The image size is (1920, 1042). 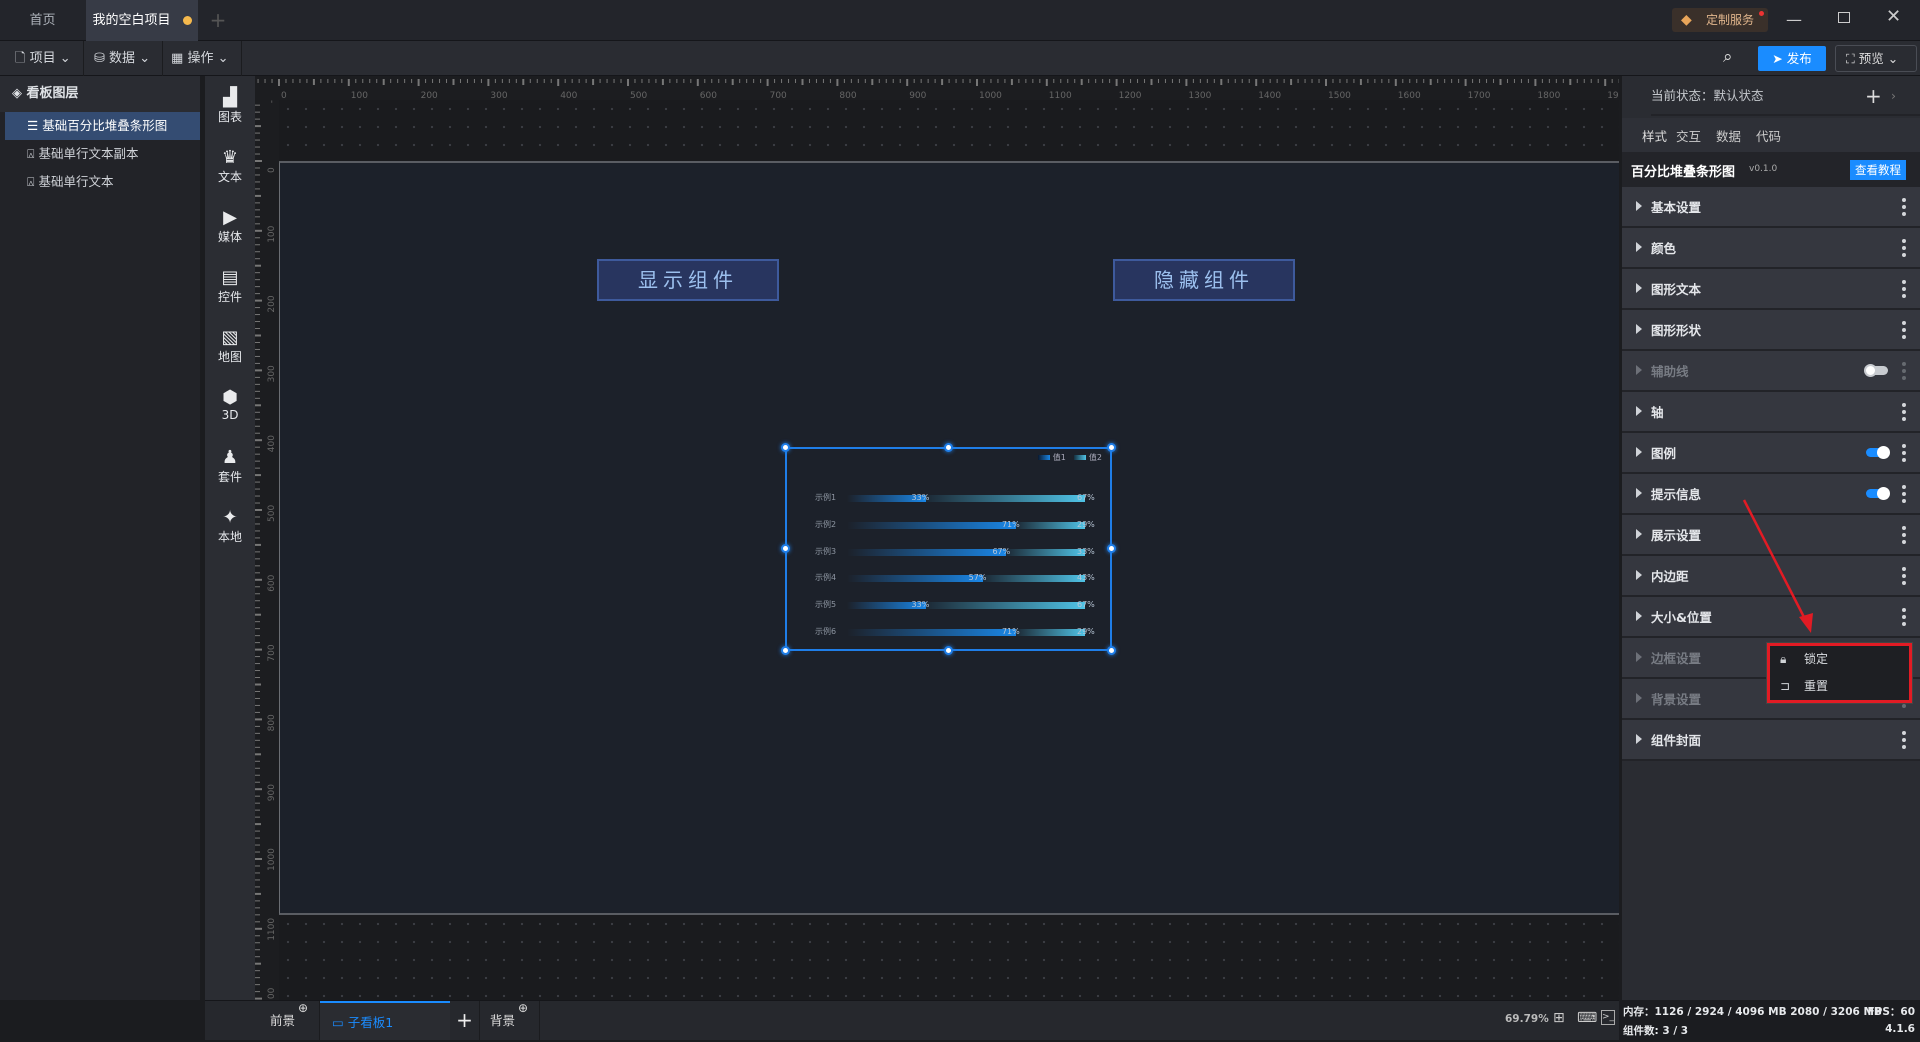 I want to click on tab-data: 数据, so click(x=1728, y=135).